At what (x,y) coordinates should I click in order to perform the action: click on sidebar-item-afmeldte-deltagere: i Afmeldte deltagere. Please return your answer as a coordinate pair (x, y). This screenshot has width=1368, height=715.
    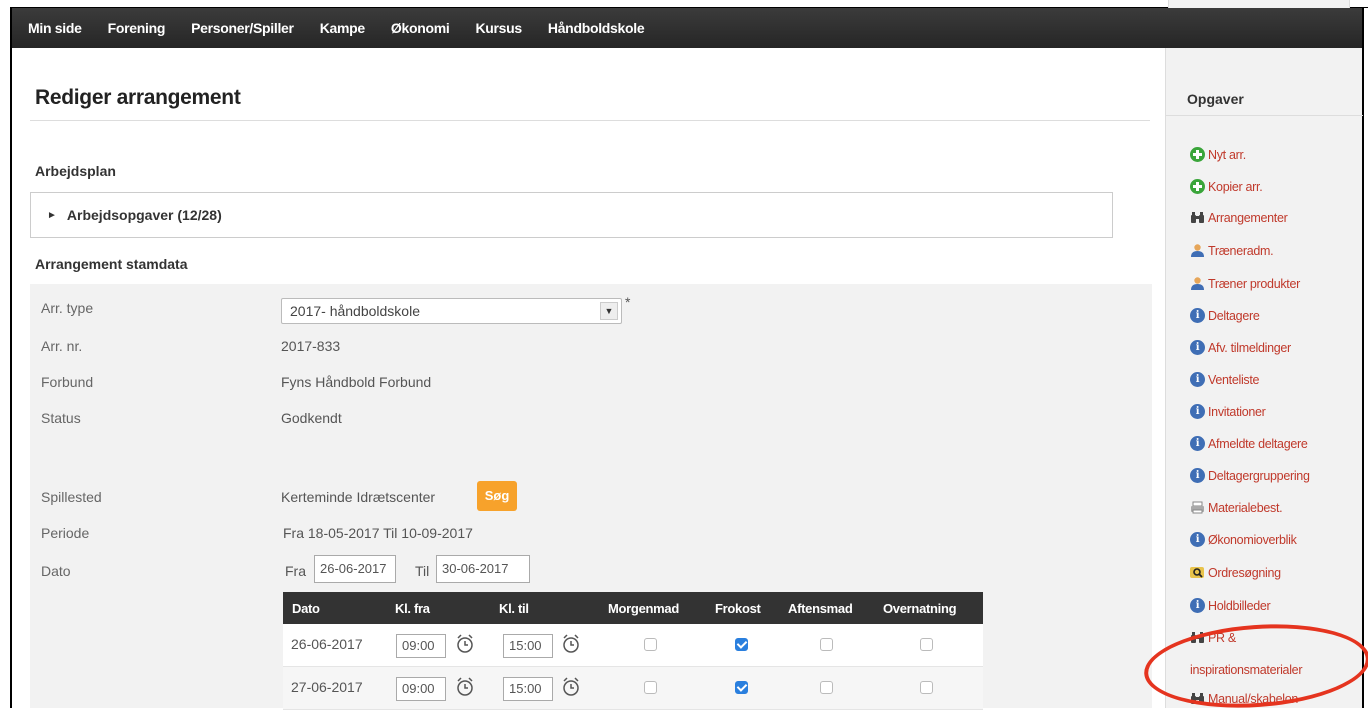
    Looking at the image, I should click on (1249, 444).